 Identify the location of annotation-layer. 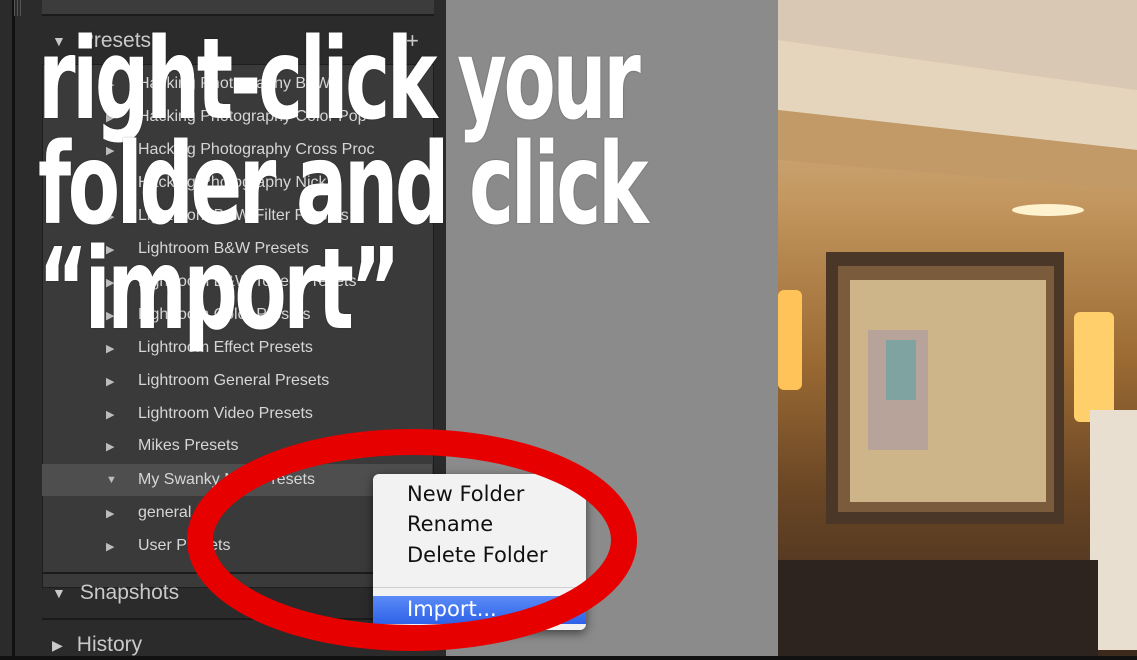
(412, 540).